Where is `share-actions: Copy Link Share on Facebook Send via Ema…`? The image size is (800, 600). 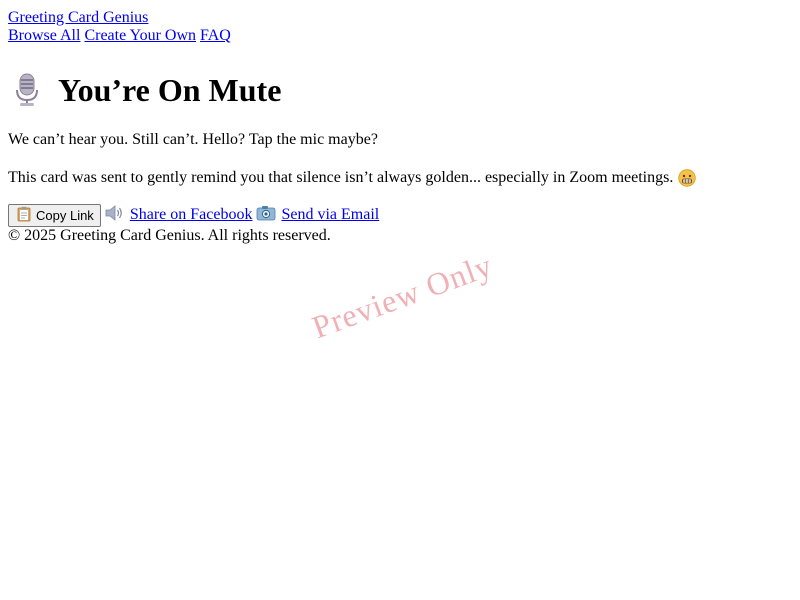
share-actions: Copy Link Share on Facebook Send via Ema… is located at coordinates (193, 215).